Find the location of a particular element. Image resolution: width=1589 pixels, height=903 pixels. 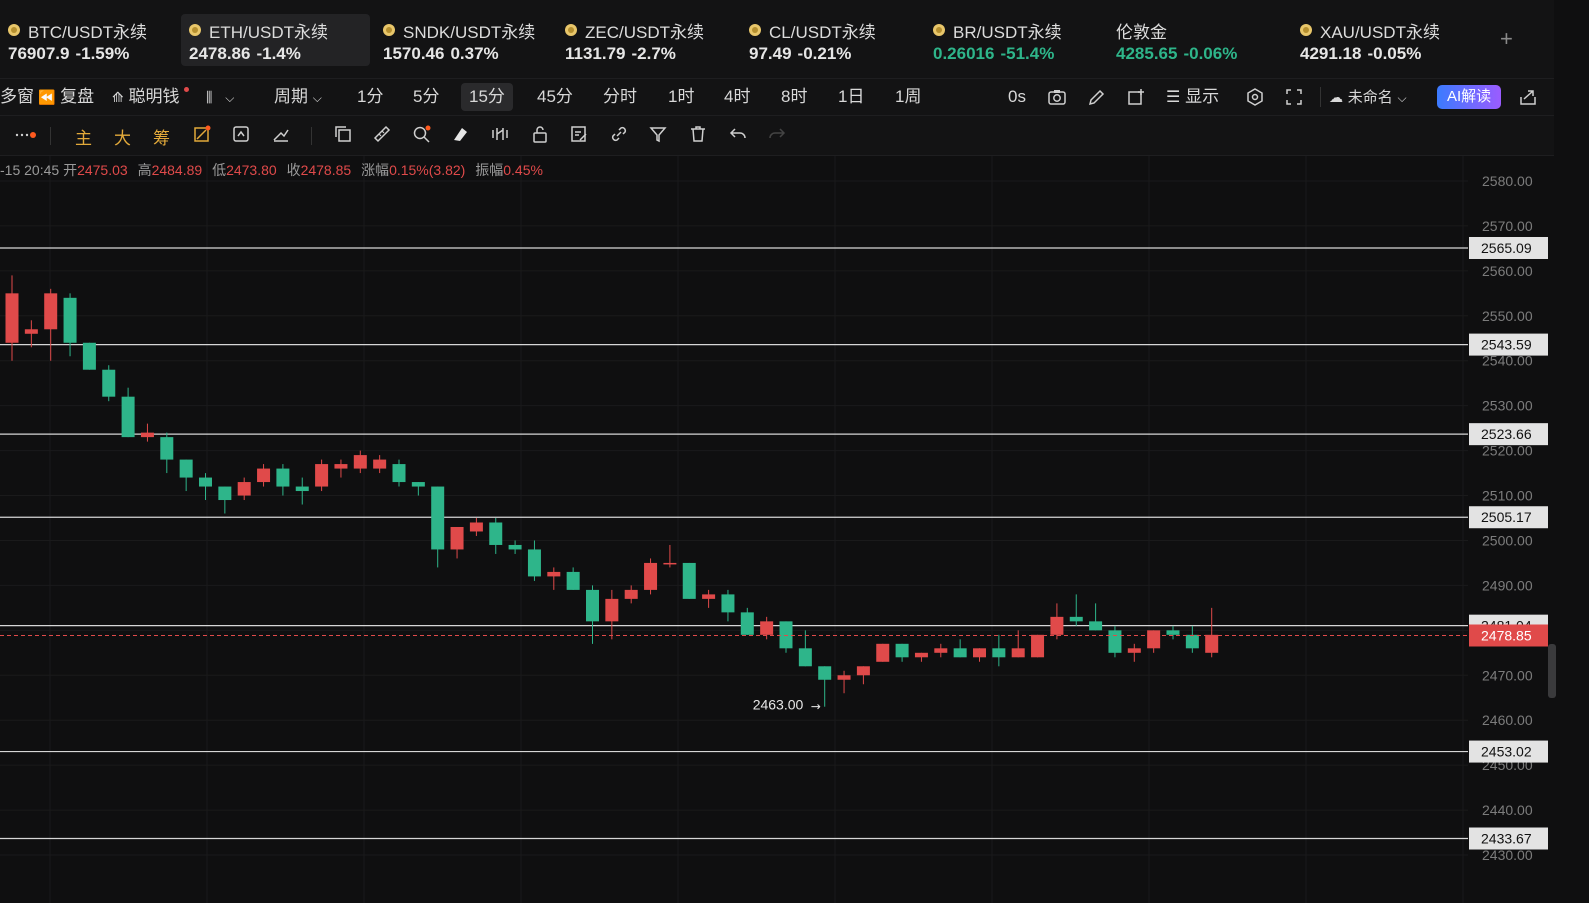

ticker-5: BR/USDT永续 0.26016 -51.4% is located at coordinates (997, 40).